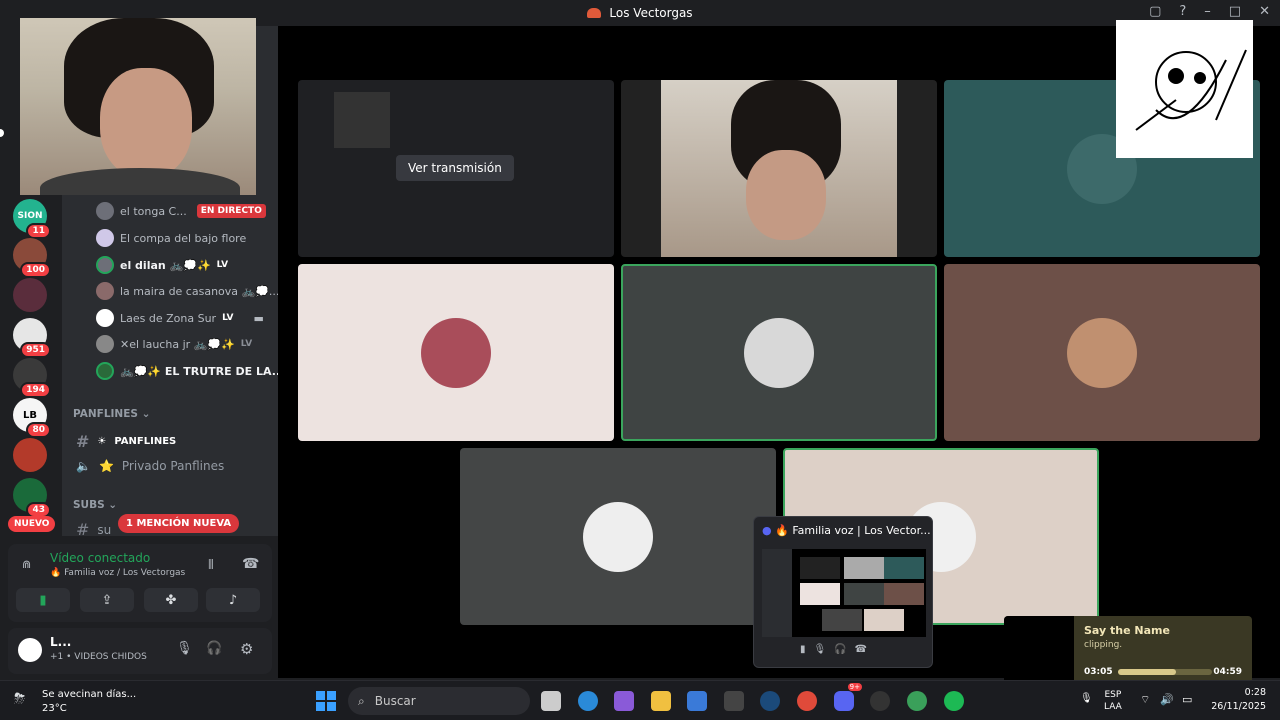 The height and width of the screenshot is (720, 1280). I want to click on discord-icon: 9+, so click(848, 697).